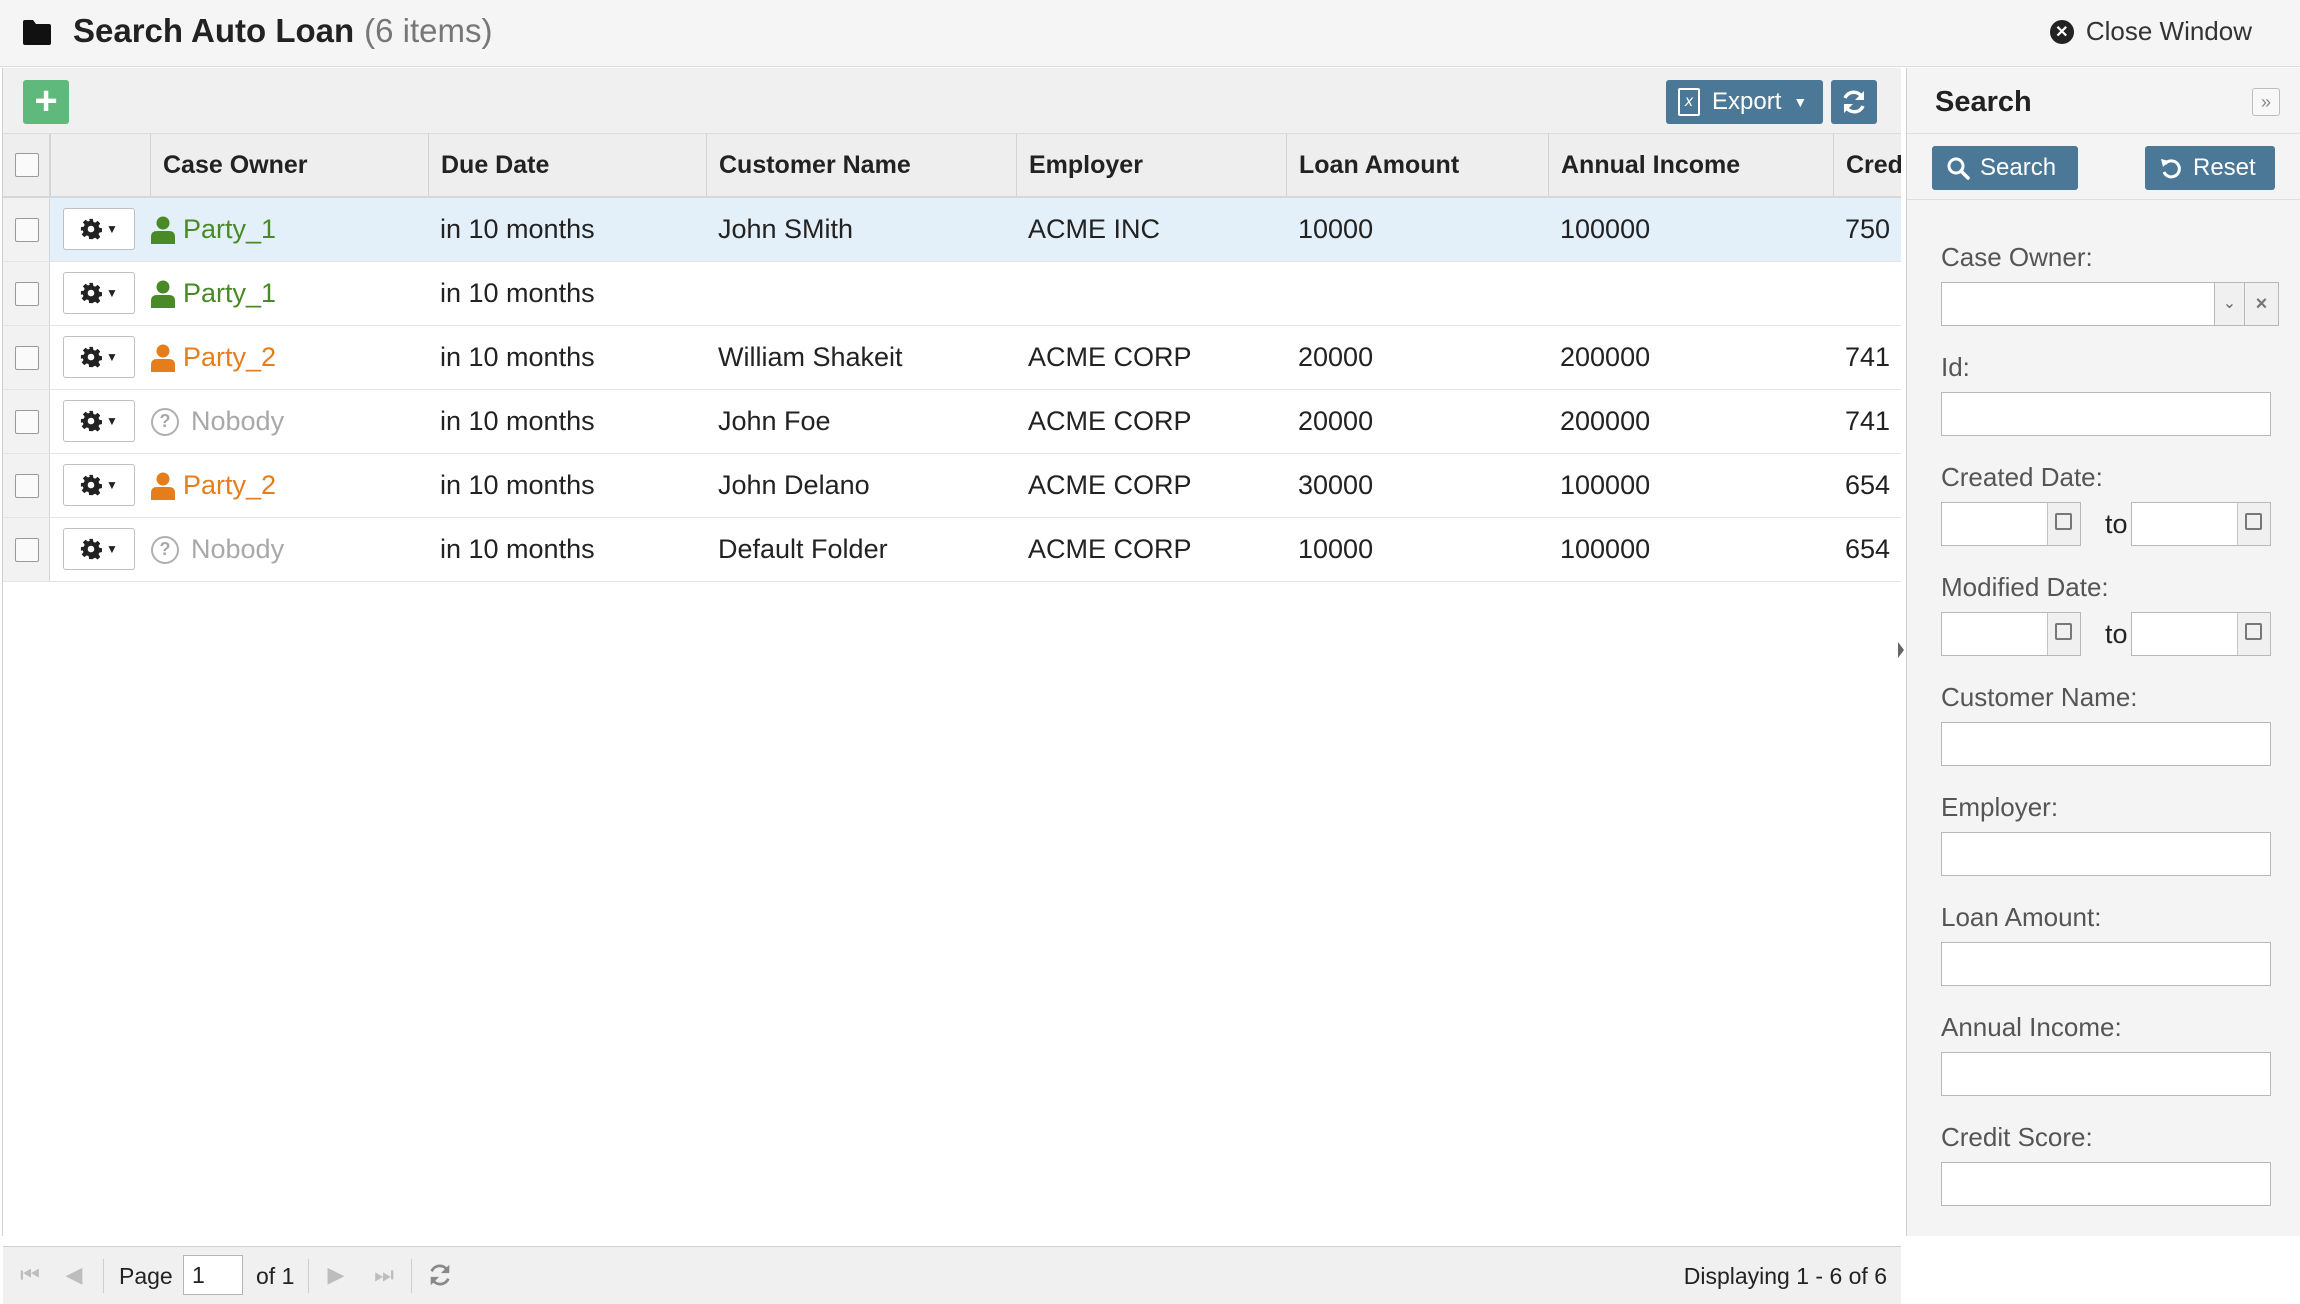 The height and width of the screenshot is (1304, 2300). What do you see at coordinates (2022, 477) in the screenshot?
I see `created-date-label: Created Date:` at bounding box center [2022, 477].